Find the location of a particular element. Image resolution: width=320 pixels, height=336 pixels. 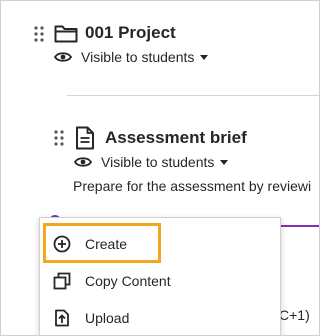

menu-item-copy-content: Copy Content is located at coordinates (160, 281).